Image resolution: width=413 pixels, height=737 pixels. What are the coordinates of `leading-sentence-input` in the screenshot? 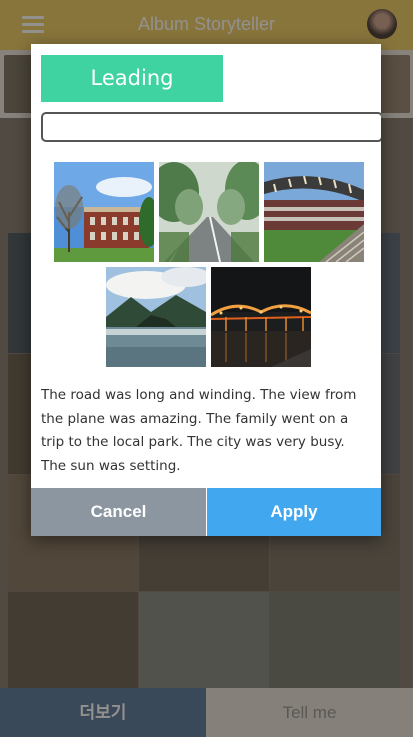 It's located at (211, 127).